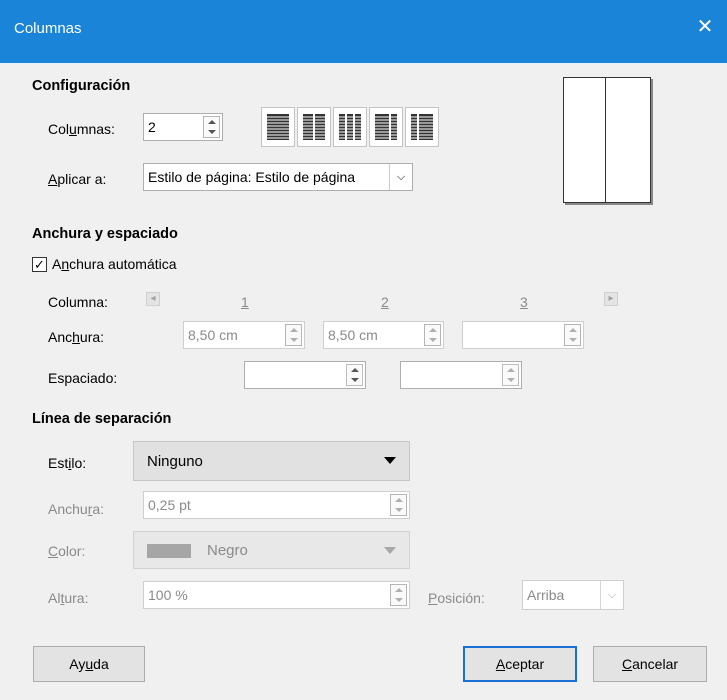  What do you see at coordinates (68, 598) in the screenshot?
I see `height-label: Altura:` at bounding box center [68, 598].